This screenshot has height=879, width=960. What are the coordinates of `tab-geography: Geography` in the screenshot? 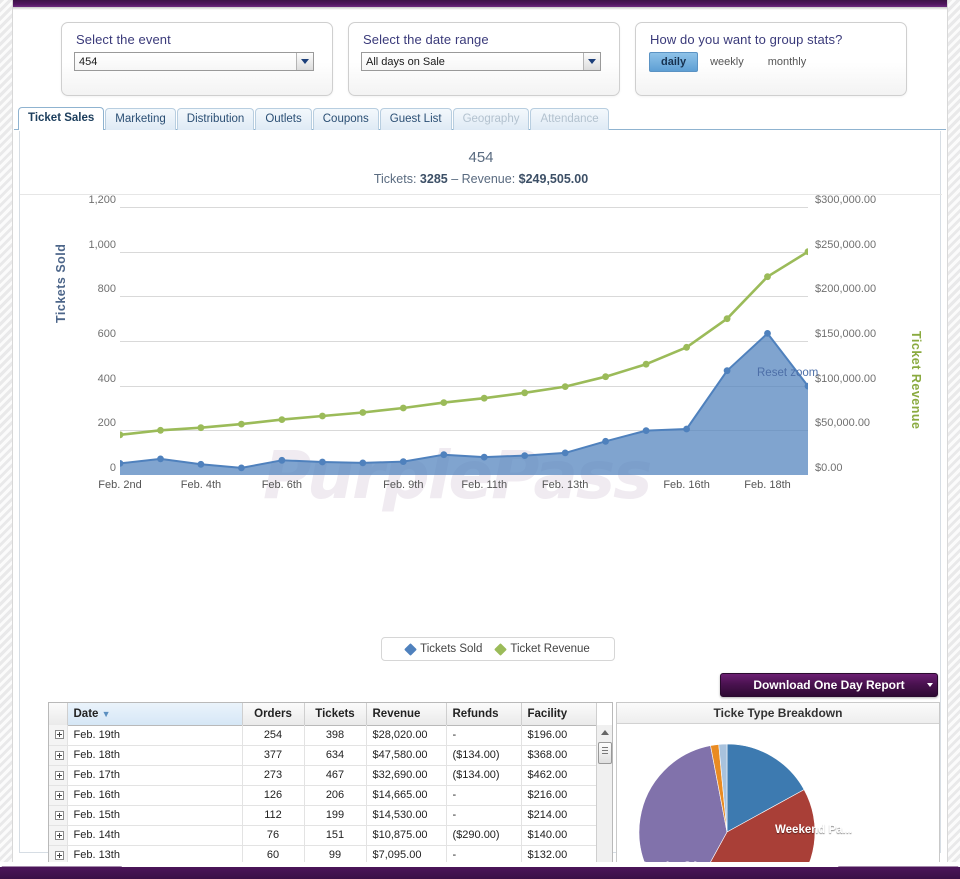 It's located at (491, 119).